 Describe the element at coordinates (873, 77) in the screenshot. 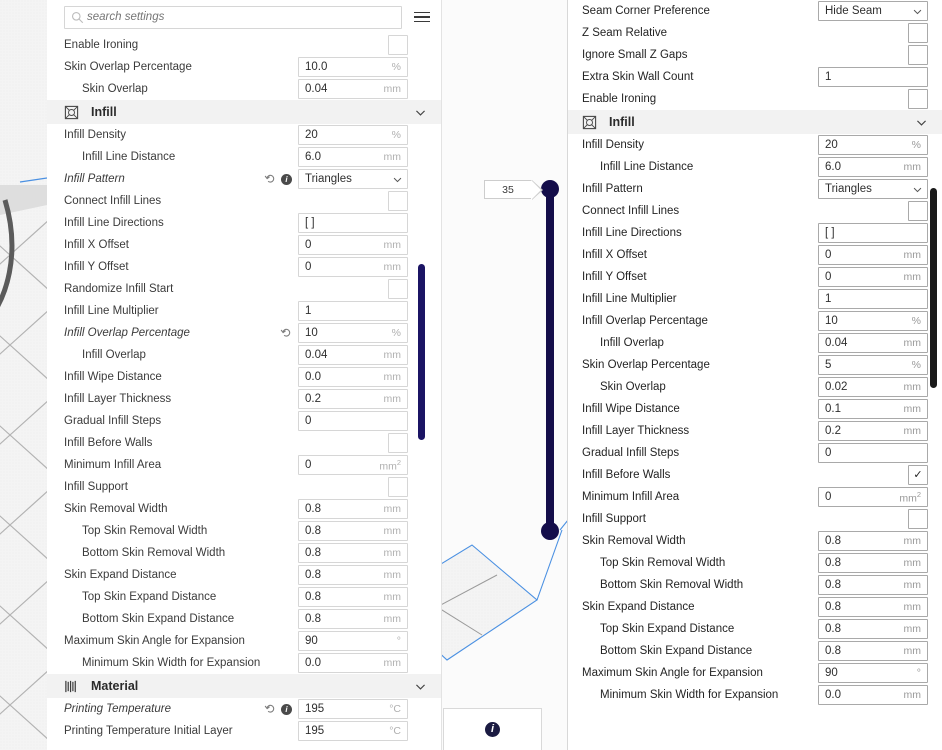

I see `input-extra-skin-wall-count: 1` at that location.